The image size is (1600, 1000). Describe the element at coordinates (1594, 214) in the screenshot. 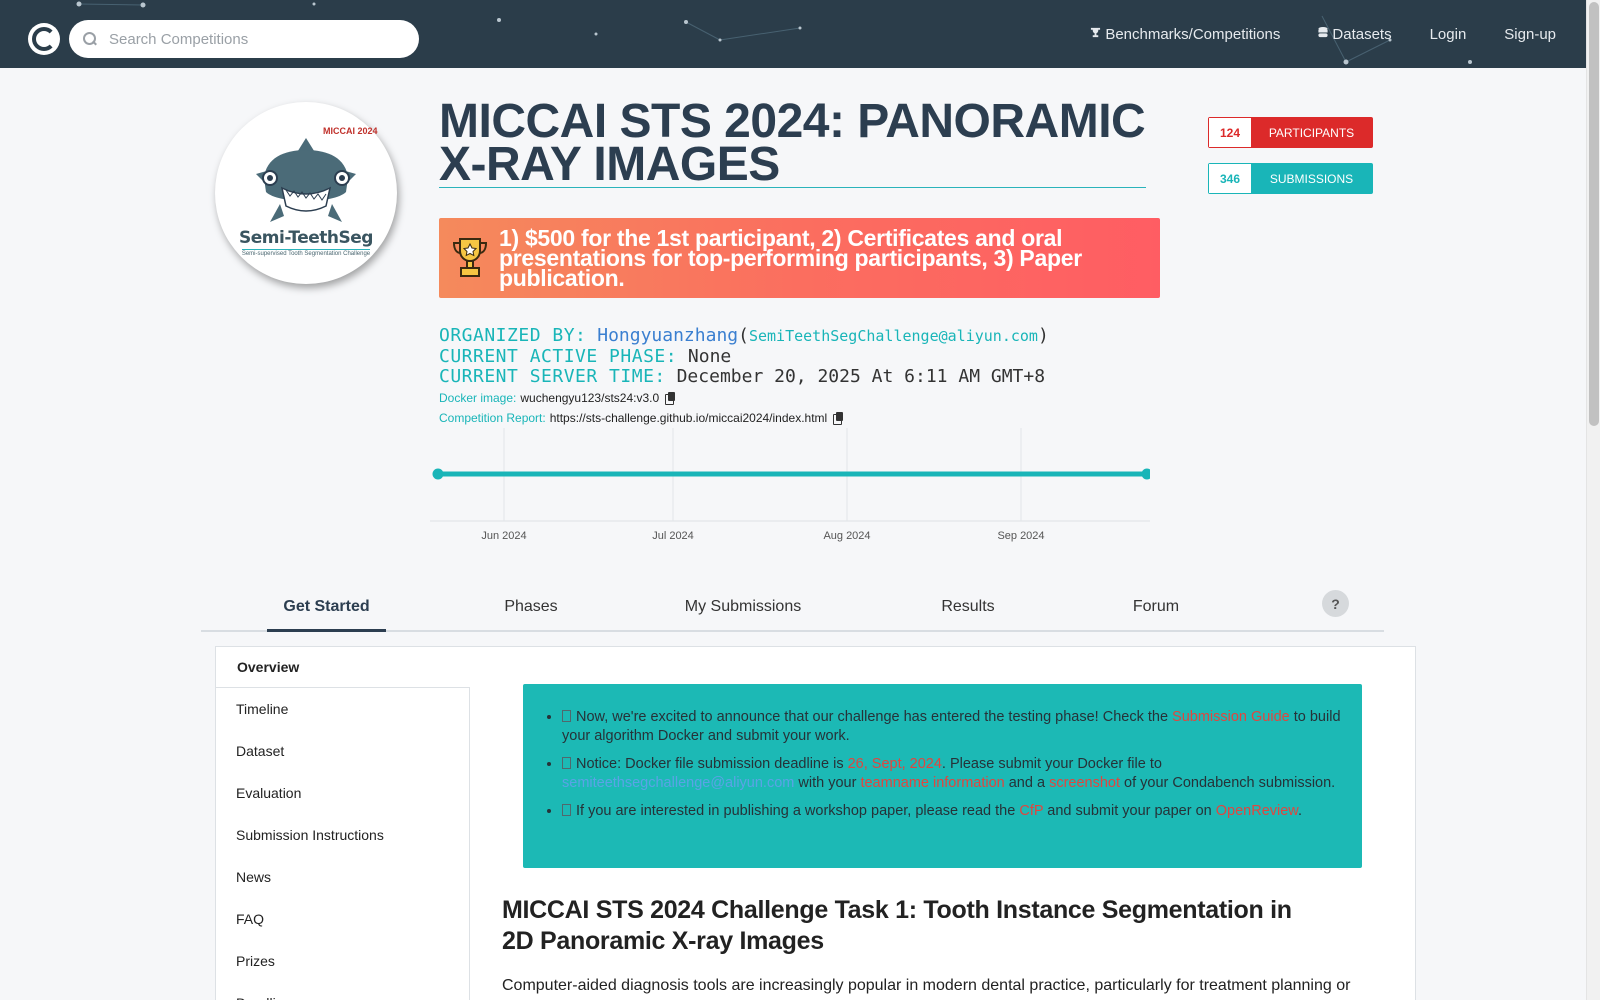

I see `scrollbar-thumb` at that location.